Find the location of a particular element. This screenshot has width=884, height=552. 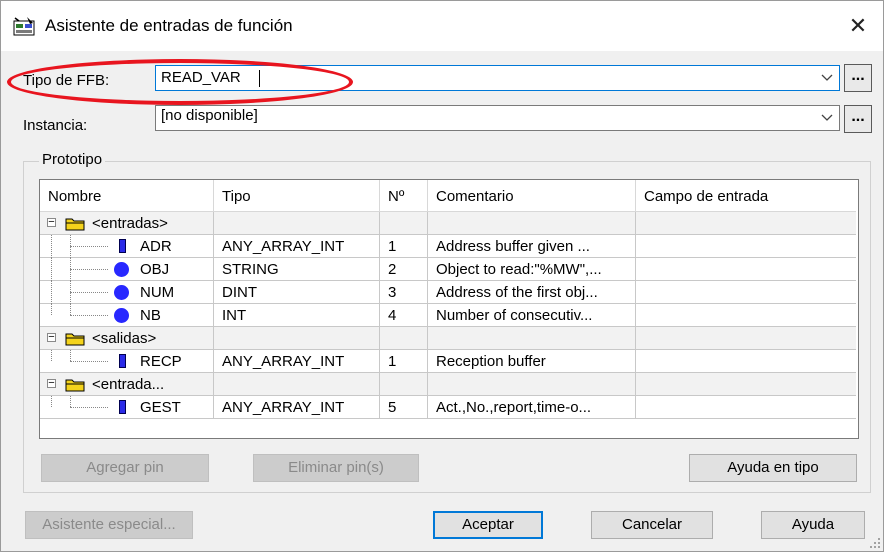

tree-cell: RECP is located at coordinates (127, 361).